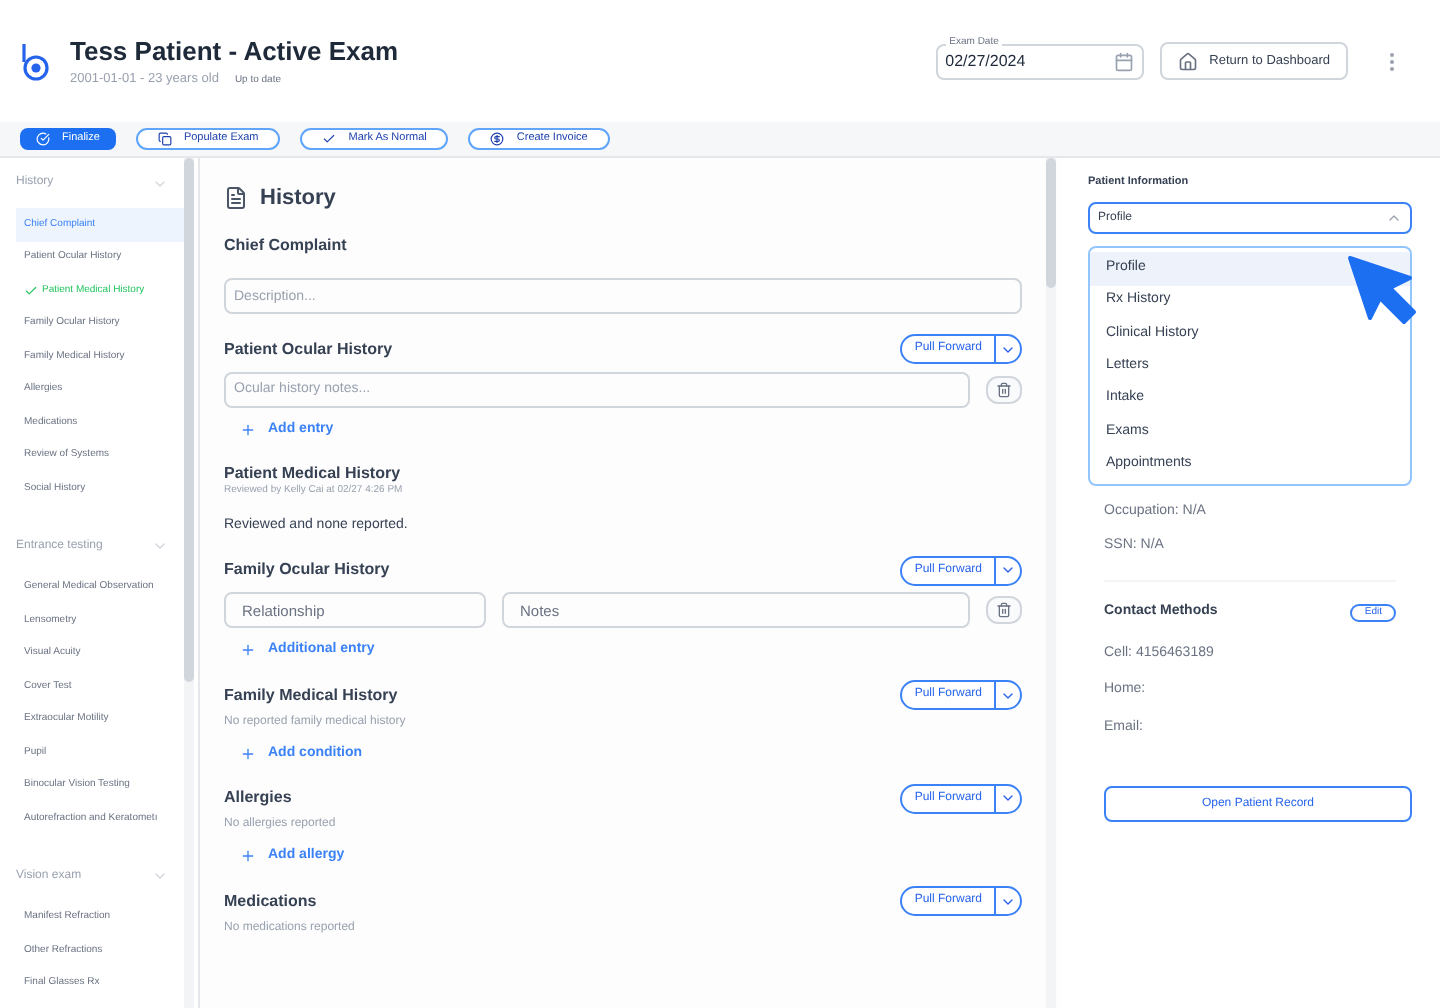 This screenshot has height=1008, width=1440. What do you see at coordinates (497, 139) in the screenshot?
I see `dollar-icon` at bounding box center [497, 139].